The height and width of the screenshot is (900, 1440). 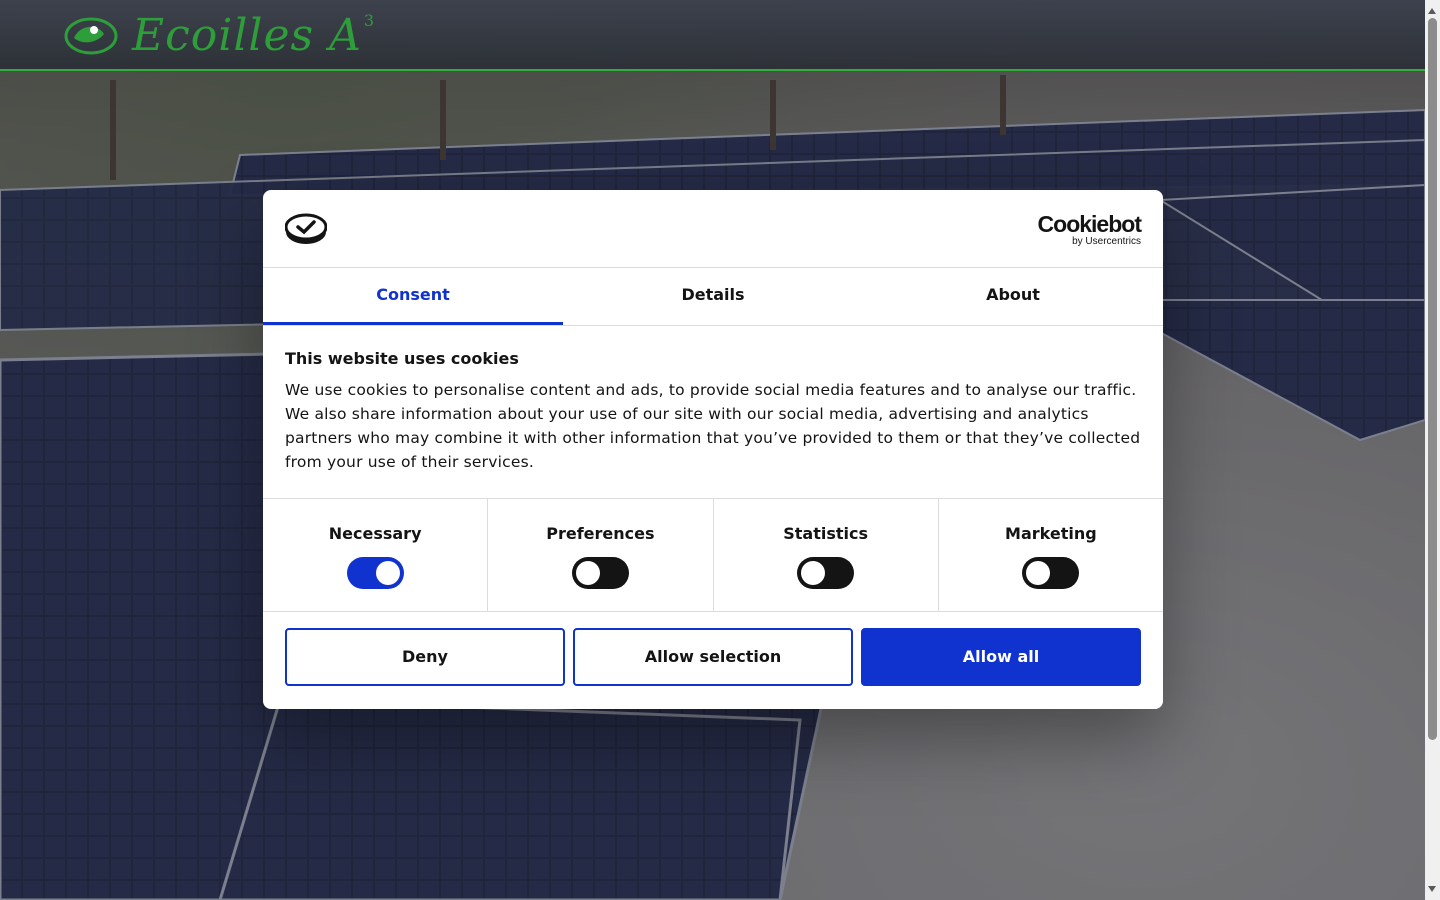 I want to click on cookiebot-brand: Cookiebot by Usercentrics, so click(x=1089, y=229).